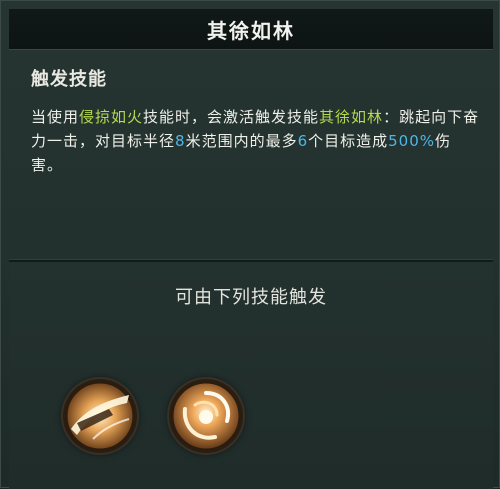 This screenshot has width=500, height=489. Describe the element at coordinates (241, 141) in the screenshot. I see `desc-text-4: 米范围内的最多` at that location.